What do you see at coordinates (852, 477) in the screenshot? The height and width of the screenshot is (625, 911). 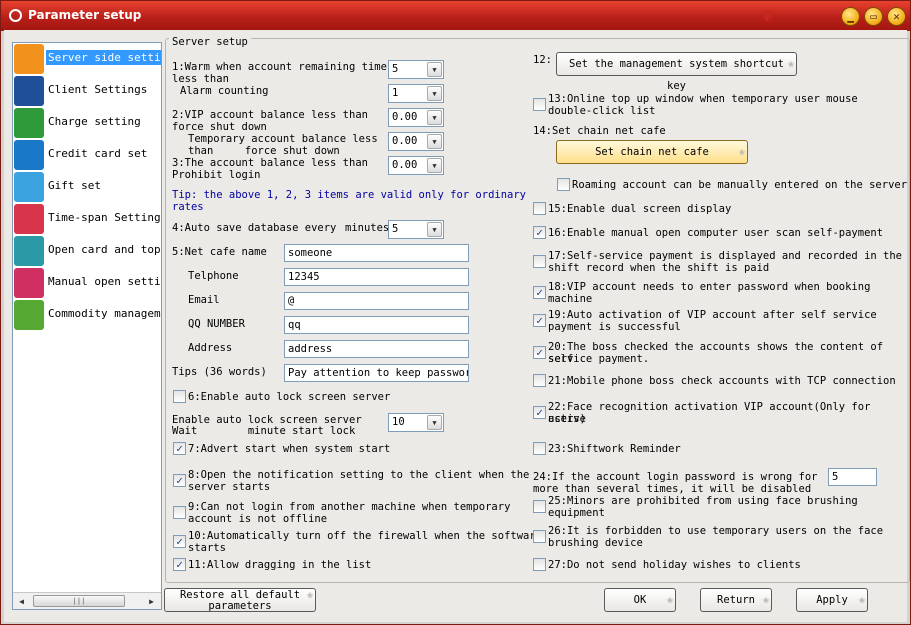 I see `opt24-field: 5` at bounding box center [852, 477].